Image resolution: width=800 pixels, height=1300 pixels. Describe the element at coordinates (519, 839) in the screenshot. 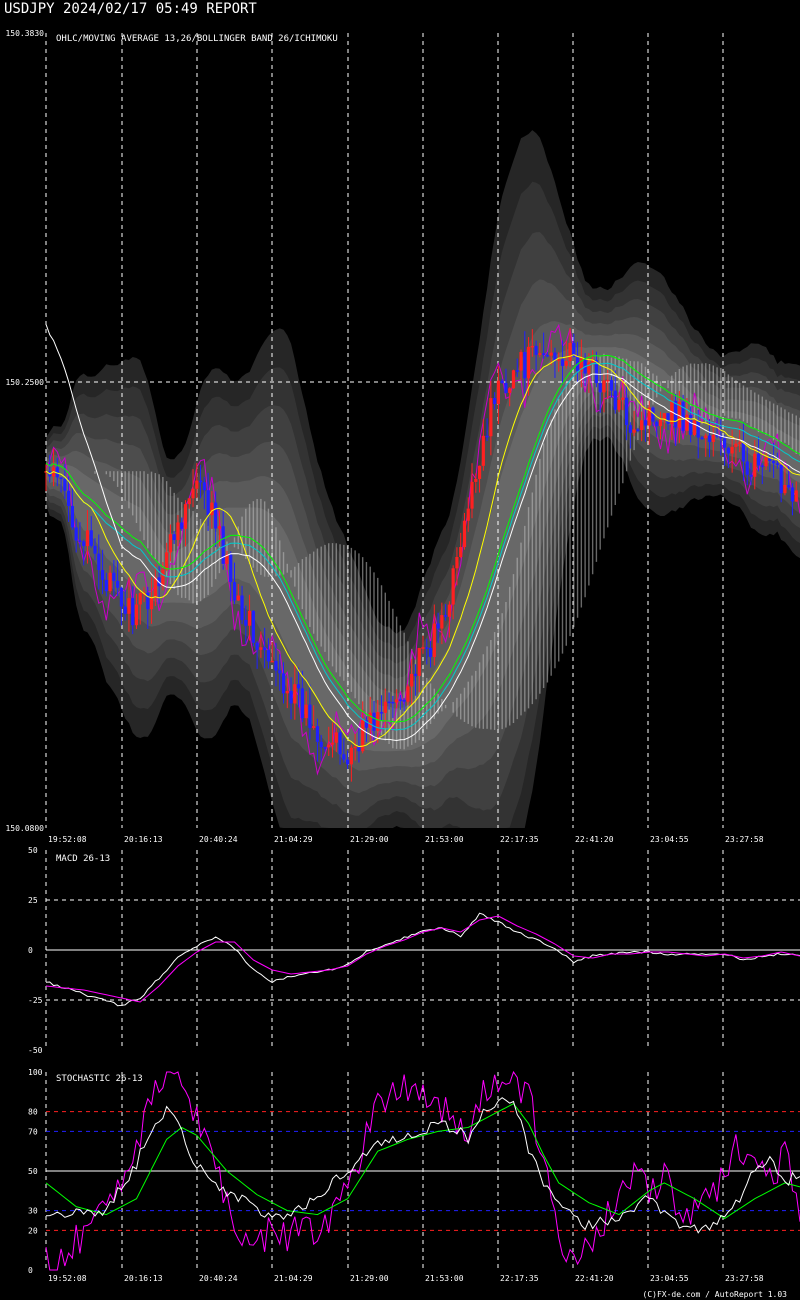

I see `main-x-tick-label-6: 22:17:35` at that location.